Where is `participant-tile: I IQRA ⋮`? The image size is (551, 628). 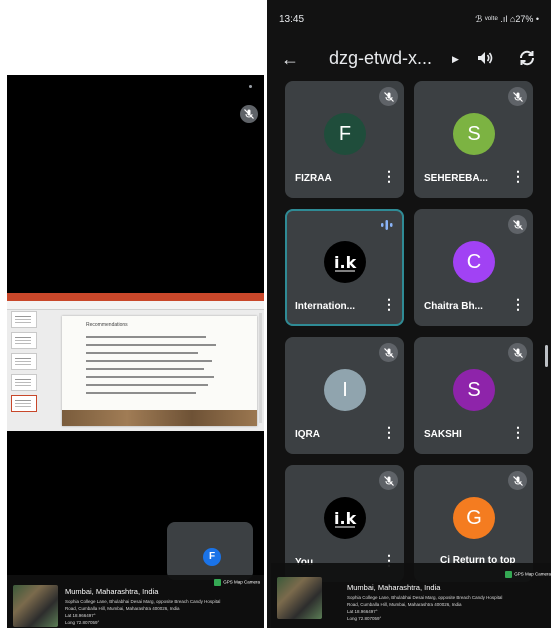
participant-tile: I IQRA ⋮ is located at coordinates (344, 395).